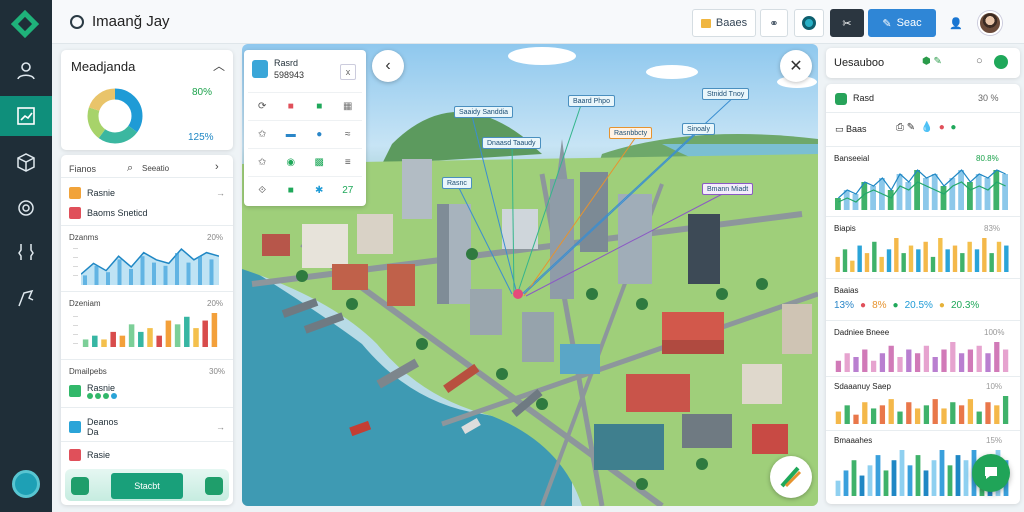 This screenshot has height=512, width=1024. What do you see at coordinates (922, 255) in the screenshot?
I see `right-bar-chart` at bounding box center [922, 255].